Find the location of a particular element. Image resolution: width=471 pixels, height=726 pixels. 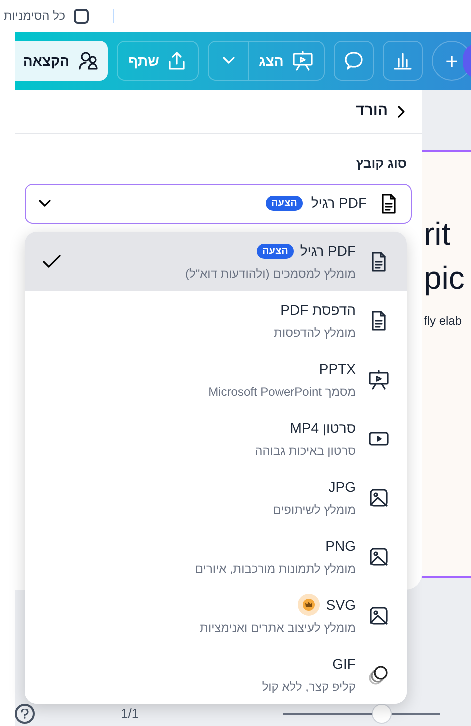

file-type-label: סוג קובץ is located at coordinates (381, 164).